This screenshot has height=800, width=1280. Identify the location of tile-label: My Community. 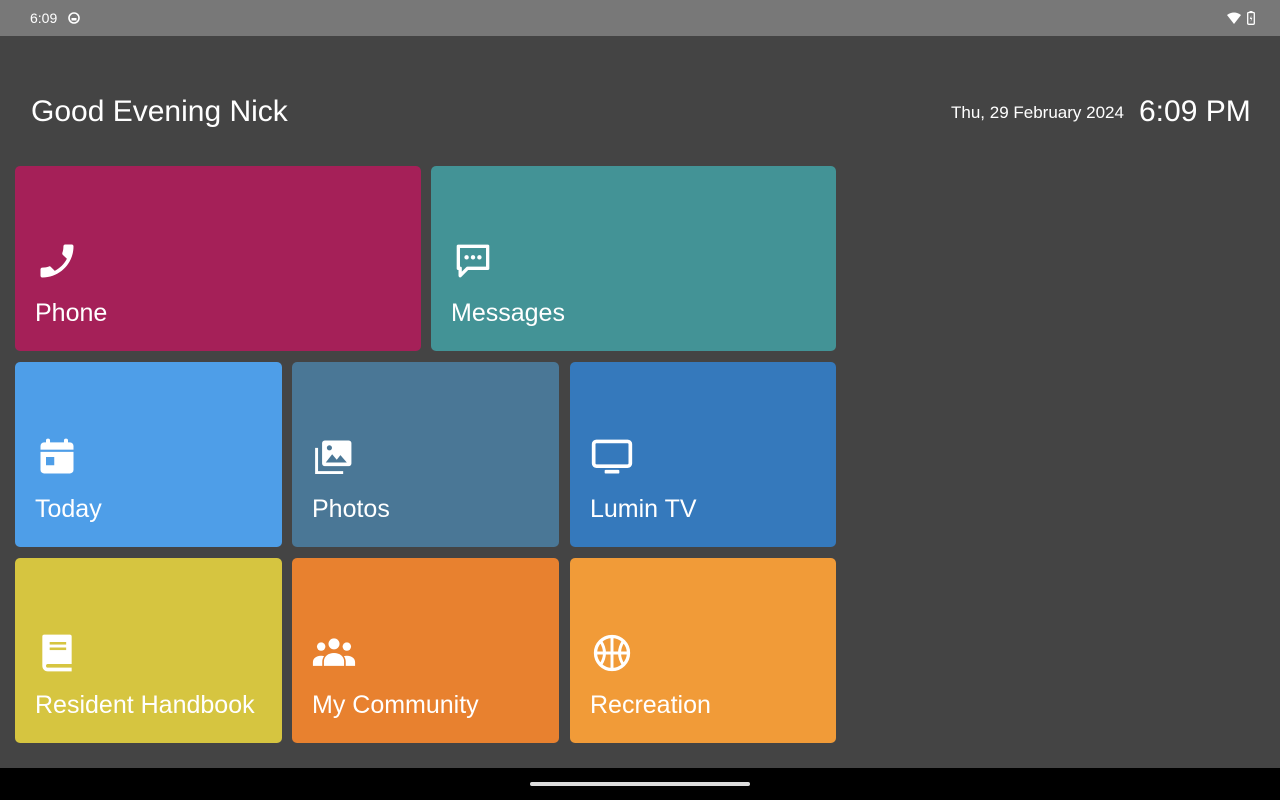
(395, 705).